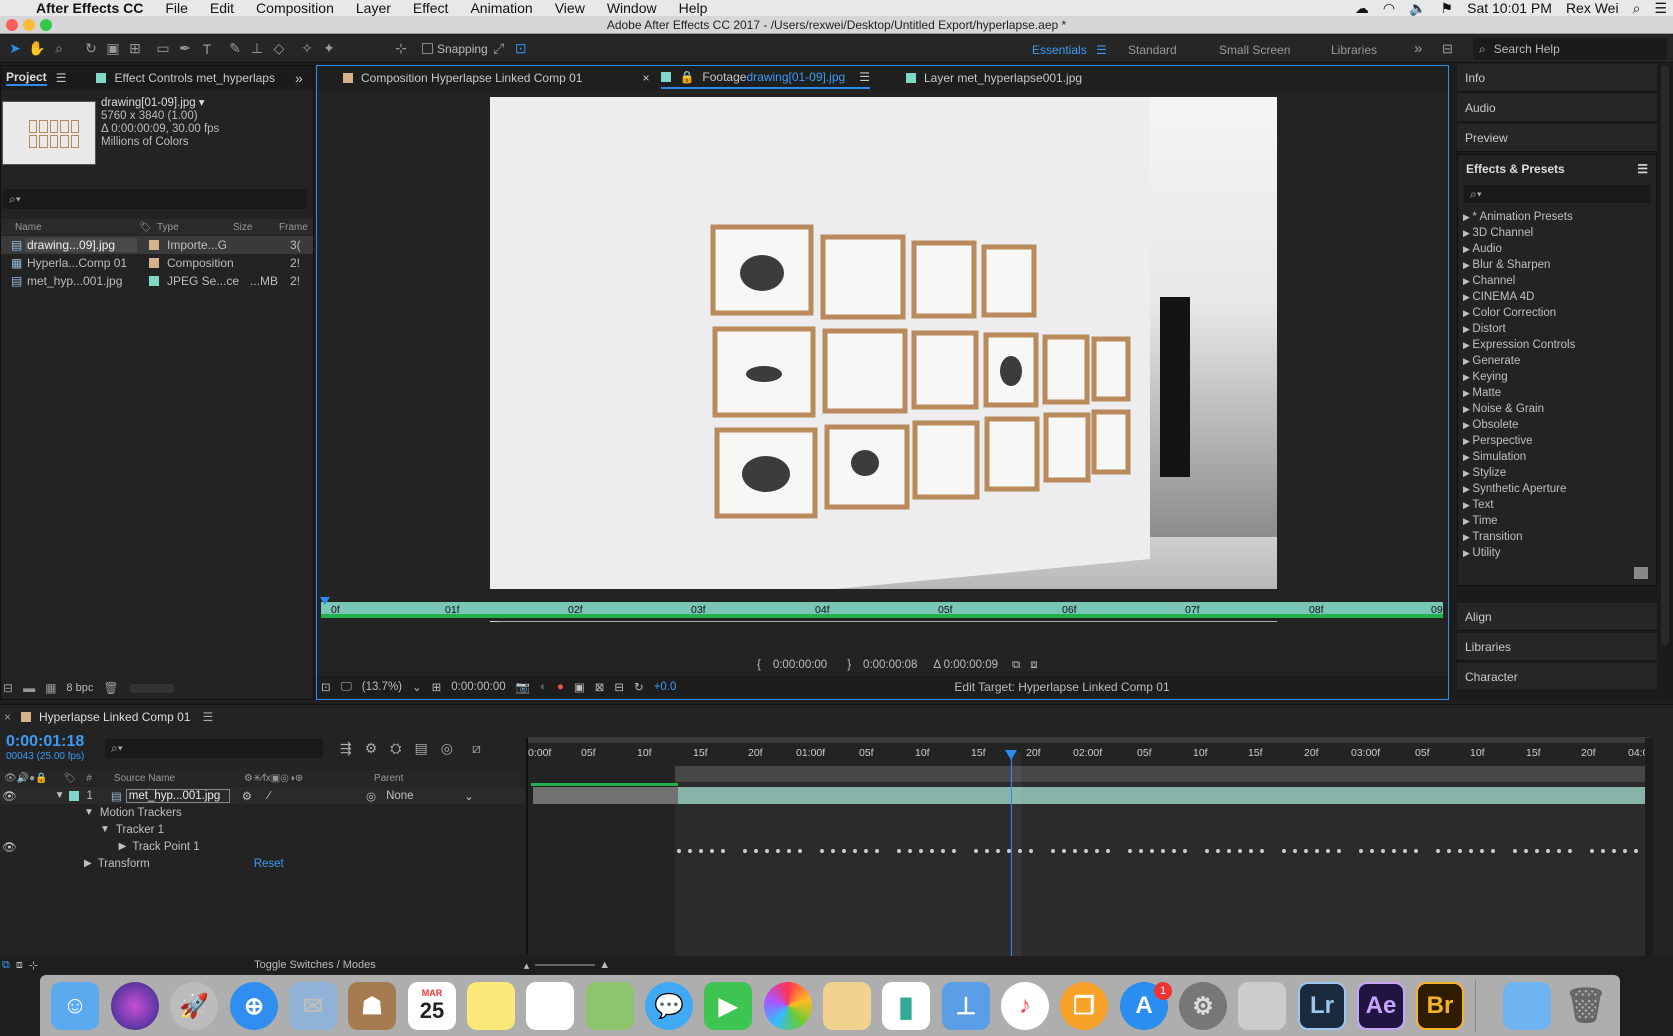 The image size is (1673, 1036). Describe the element at coordinates (619, 687) in the screenshot. I see `proportional-grid-icon: ⊟` at that location.